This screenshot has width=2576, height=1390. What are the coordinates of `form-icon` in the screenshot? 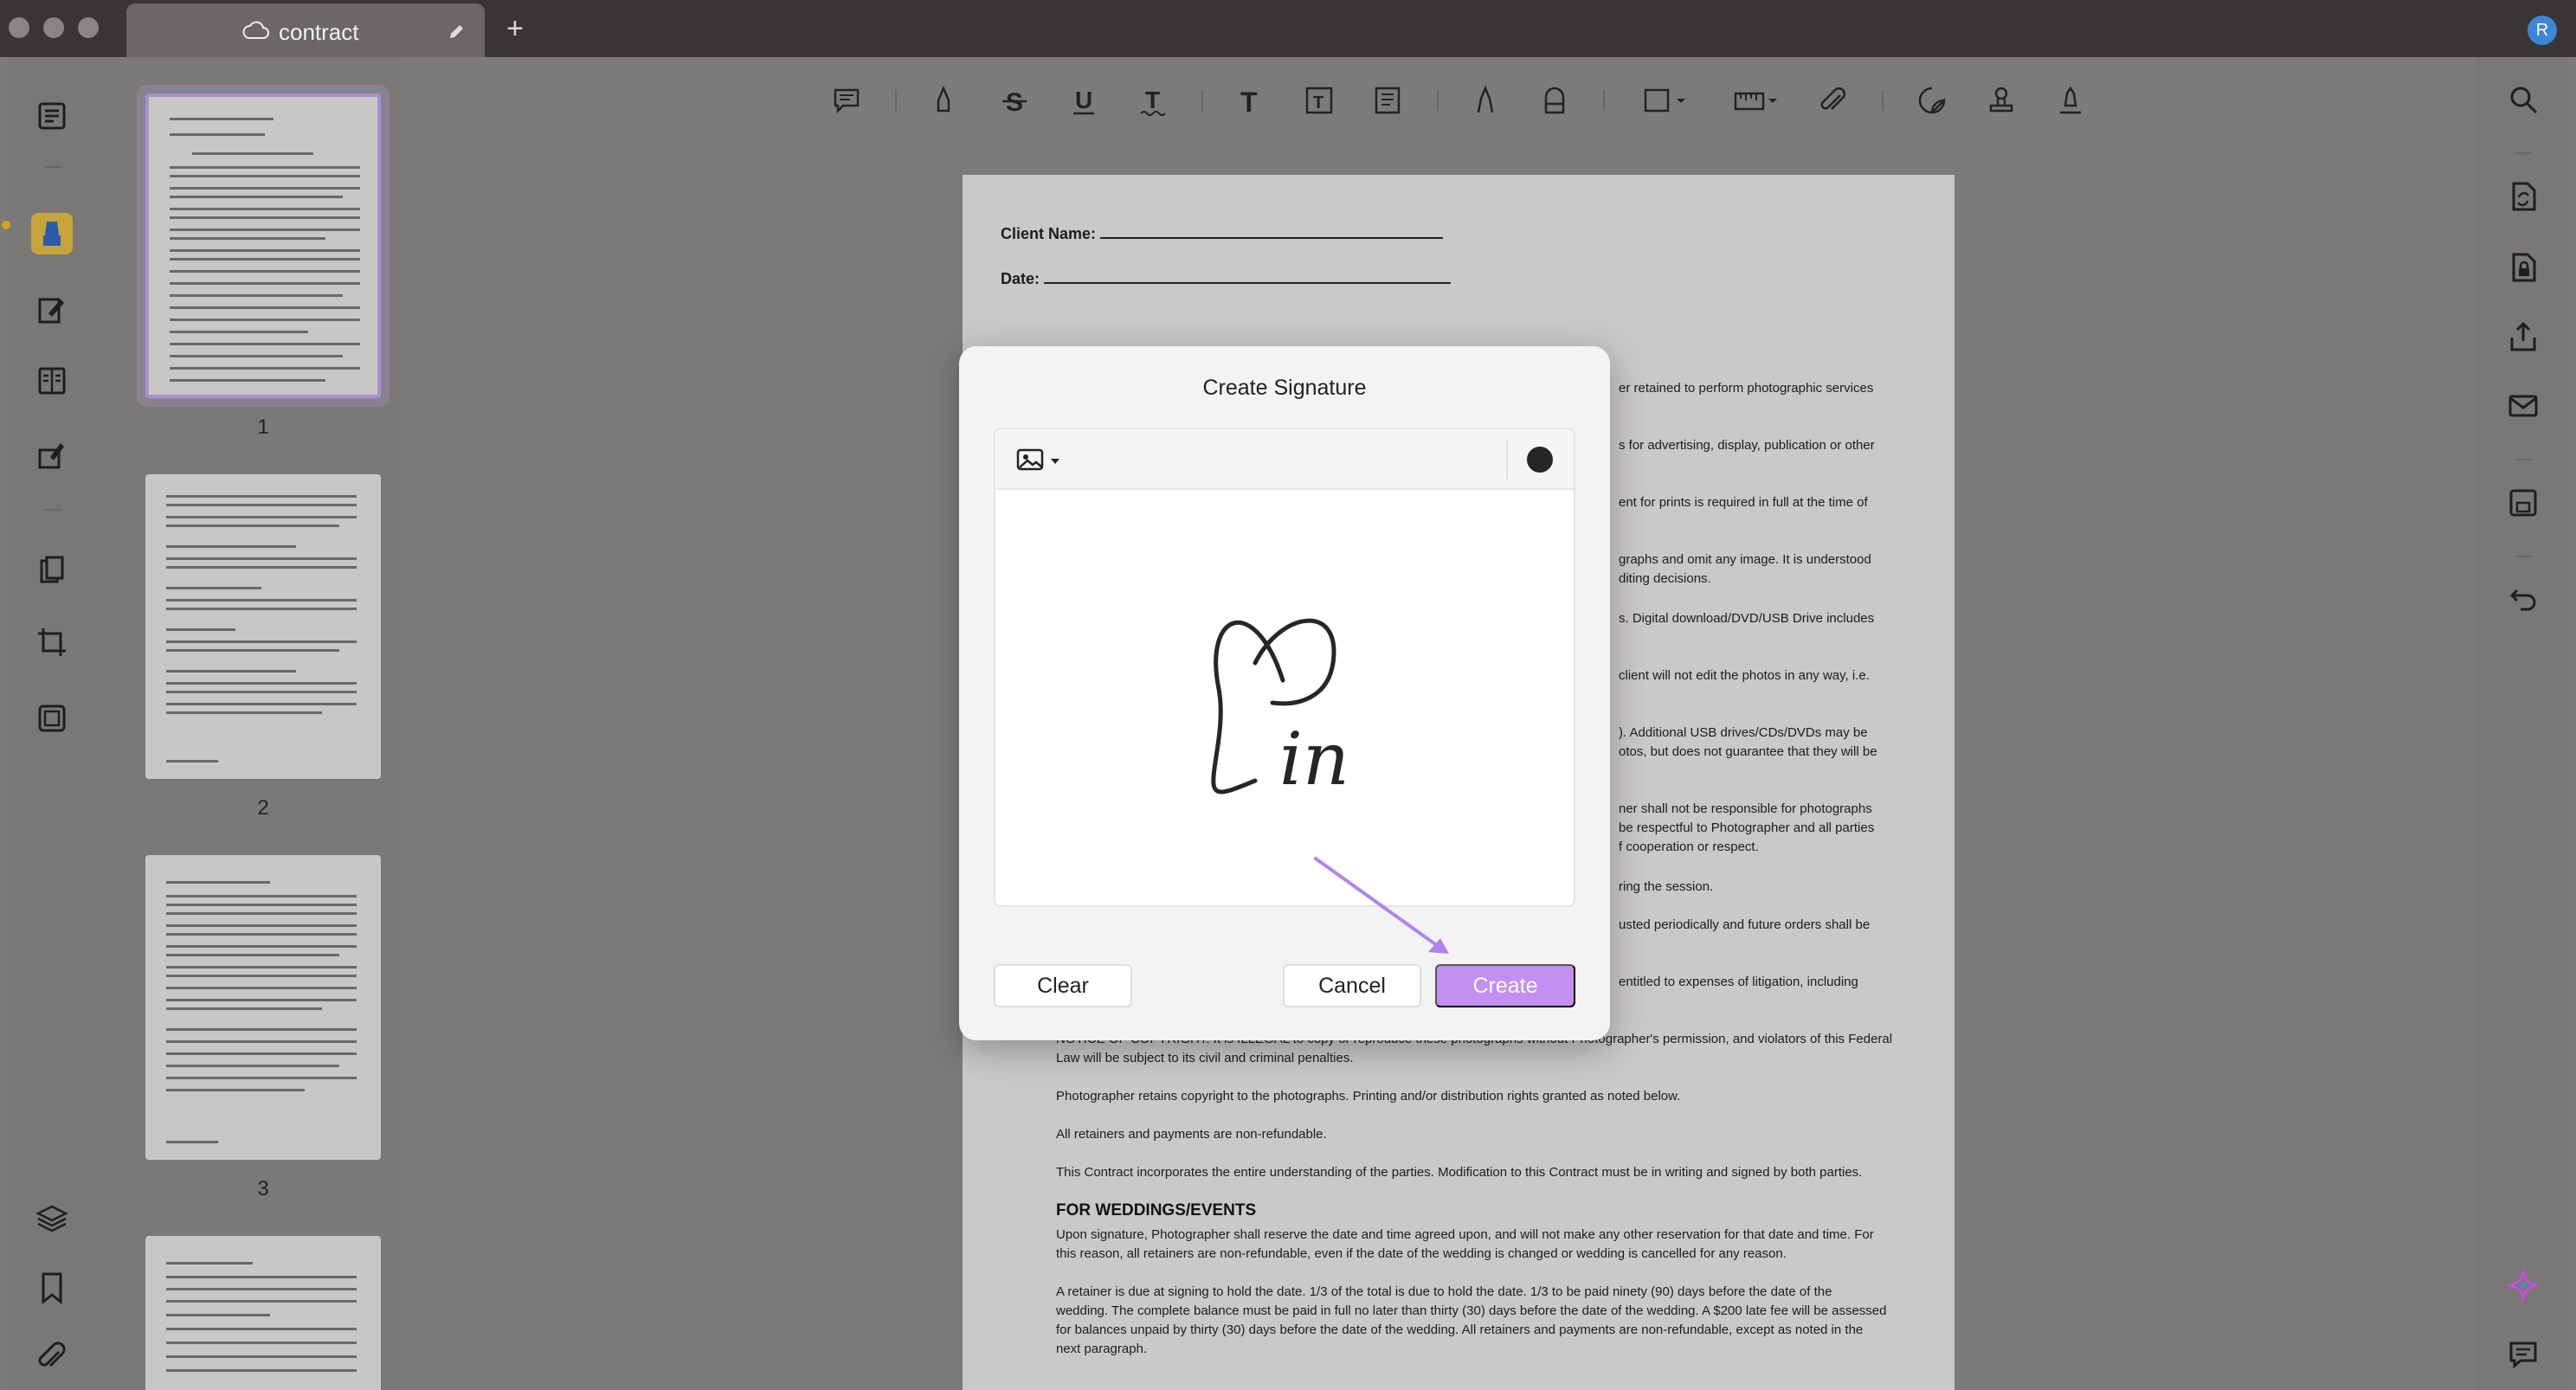 It's located at (52, 455).